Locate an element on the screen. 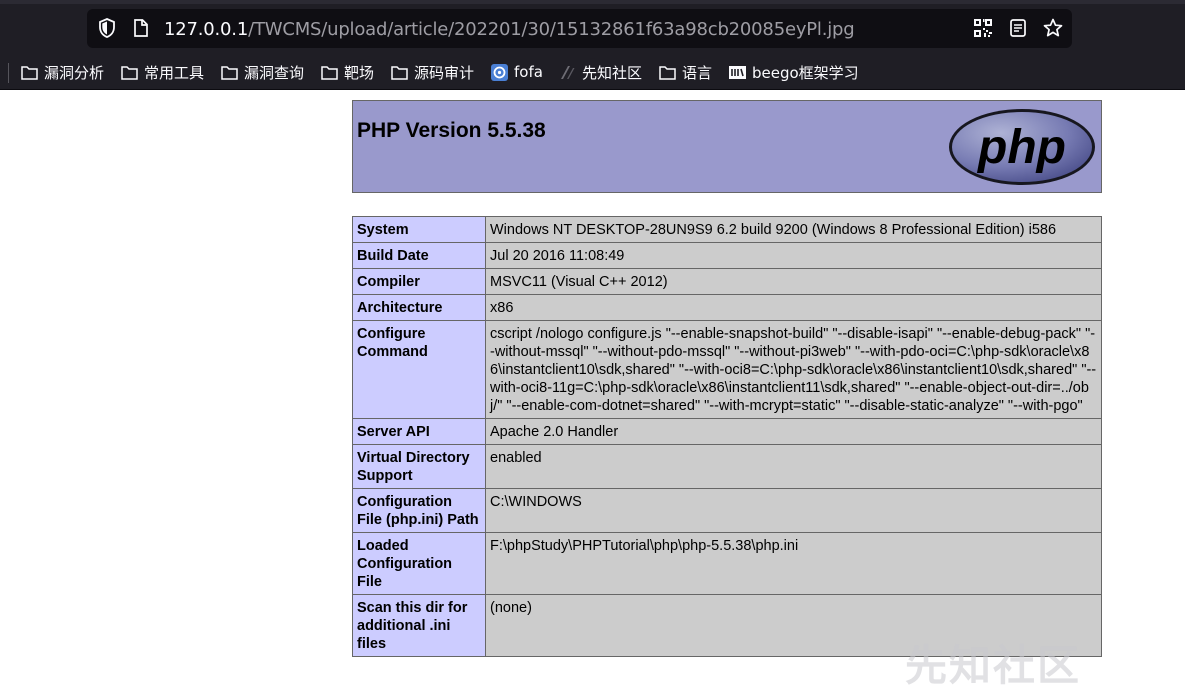 The height and width of the screenshot is (699, 1185). bookmark-folder-6: 语言 is located at coordinates (685, 72).